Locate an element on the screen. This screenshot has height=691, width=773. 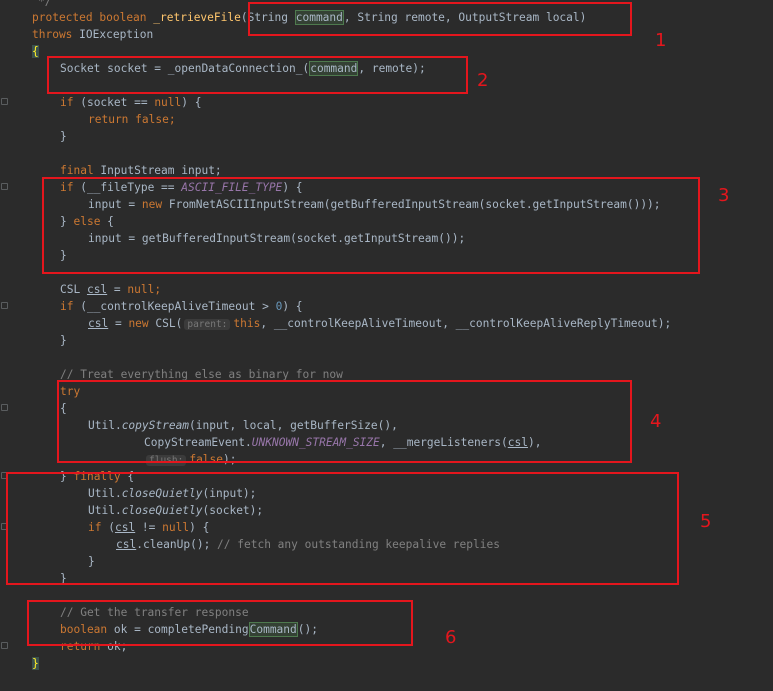
code-line: CSL csl = null; is located at coordinates (111, 289).